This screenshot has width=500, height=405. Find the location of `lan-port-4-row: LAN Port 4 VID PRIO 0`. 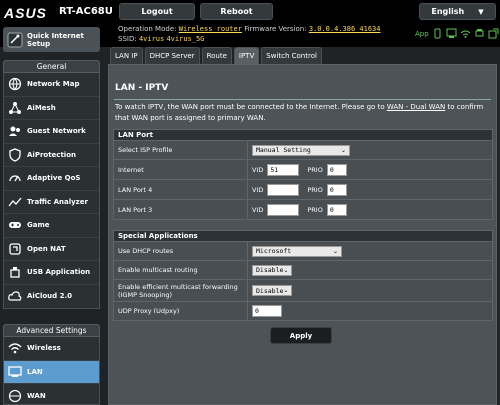

lan-port-4-row: LAN Port 4 VID PRIO 0 is located at coordinates (303, 190).